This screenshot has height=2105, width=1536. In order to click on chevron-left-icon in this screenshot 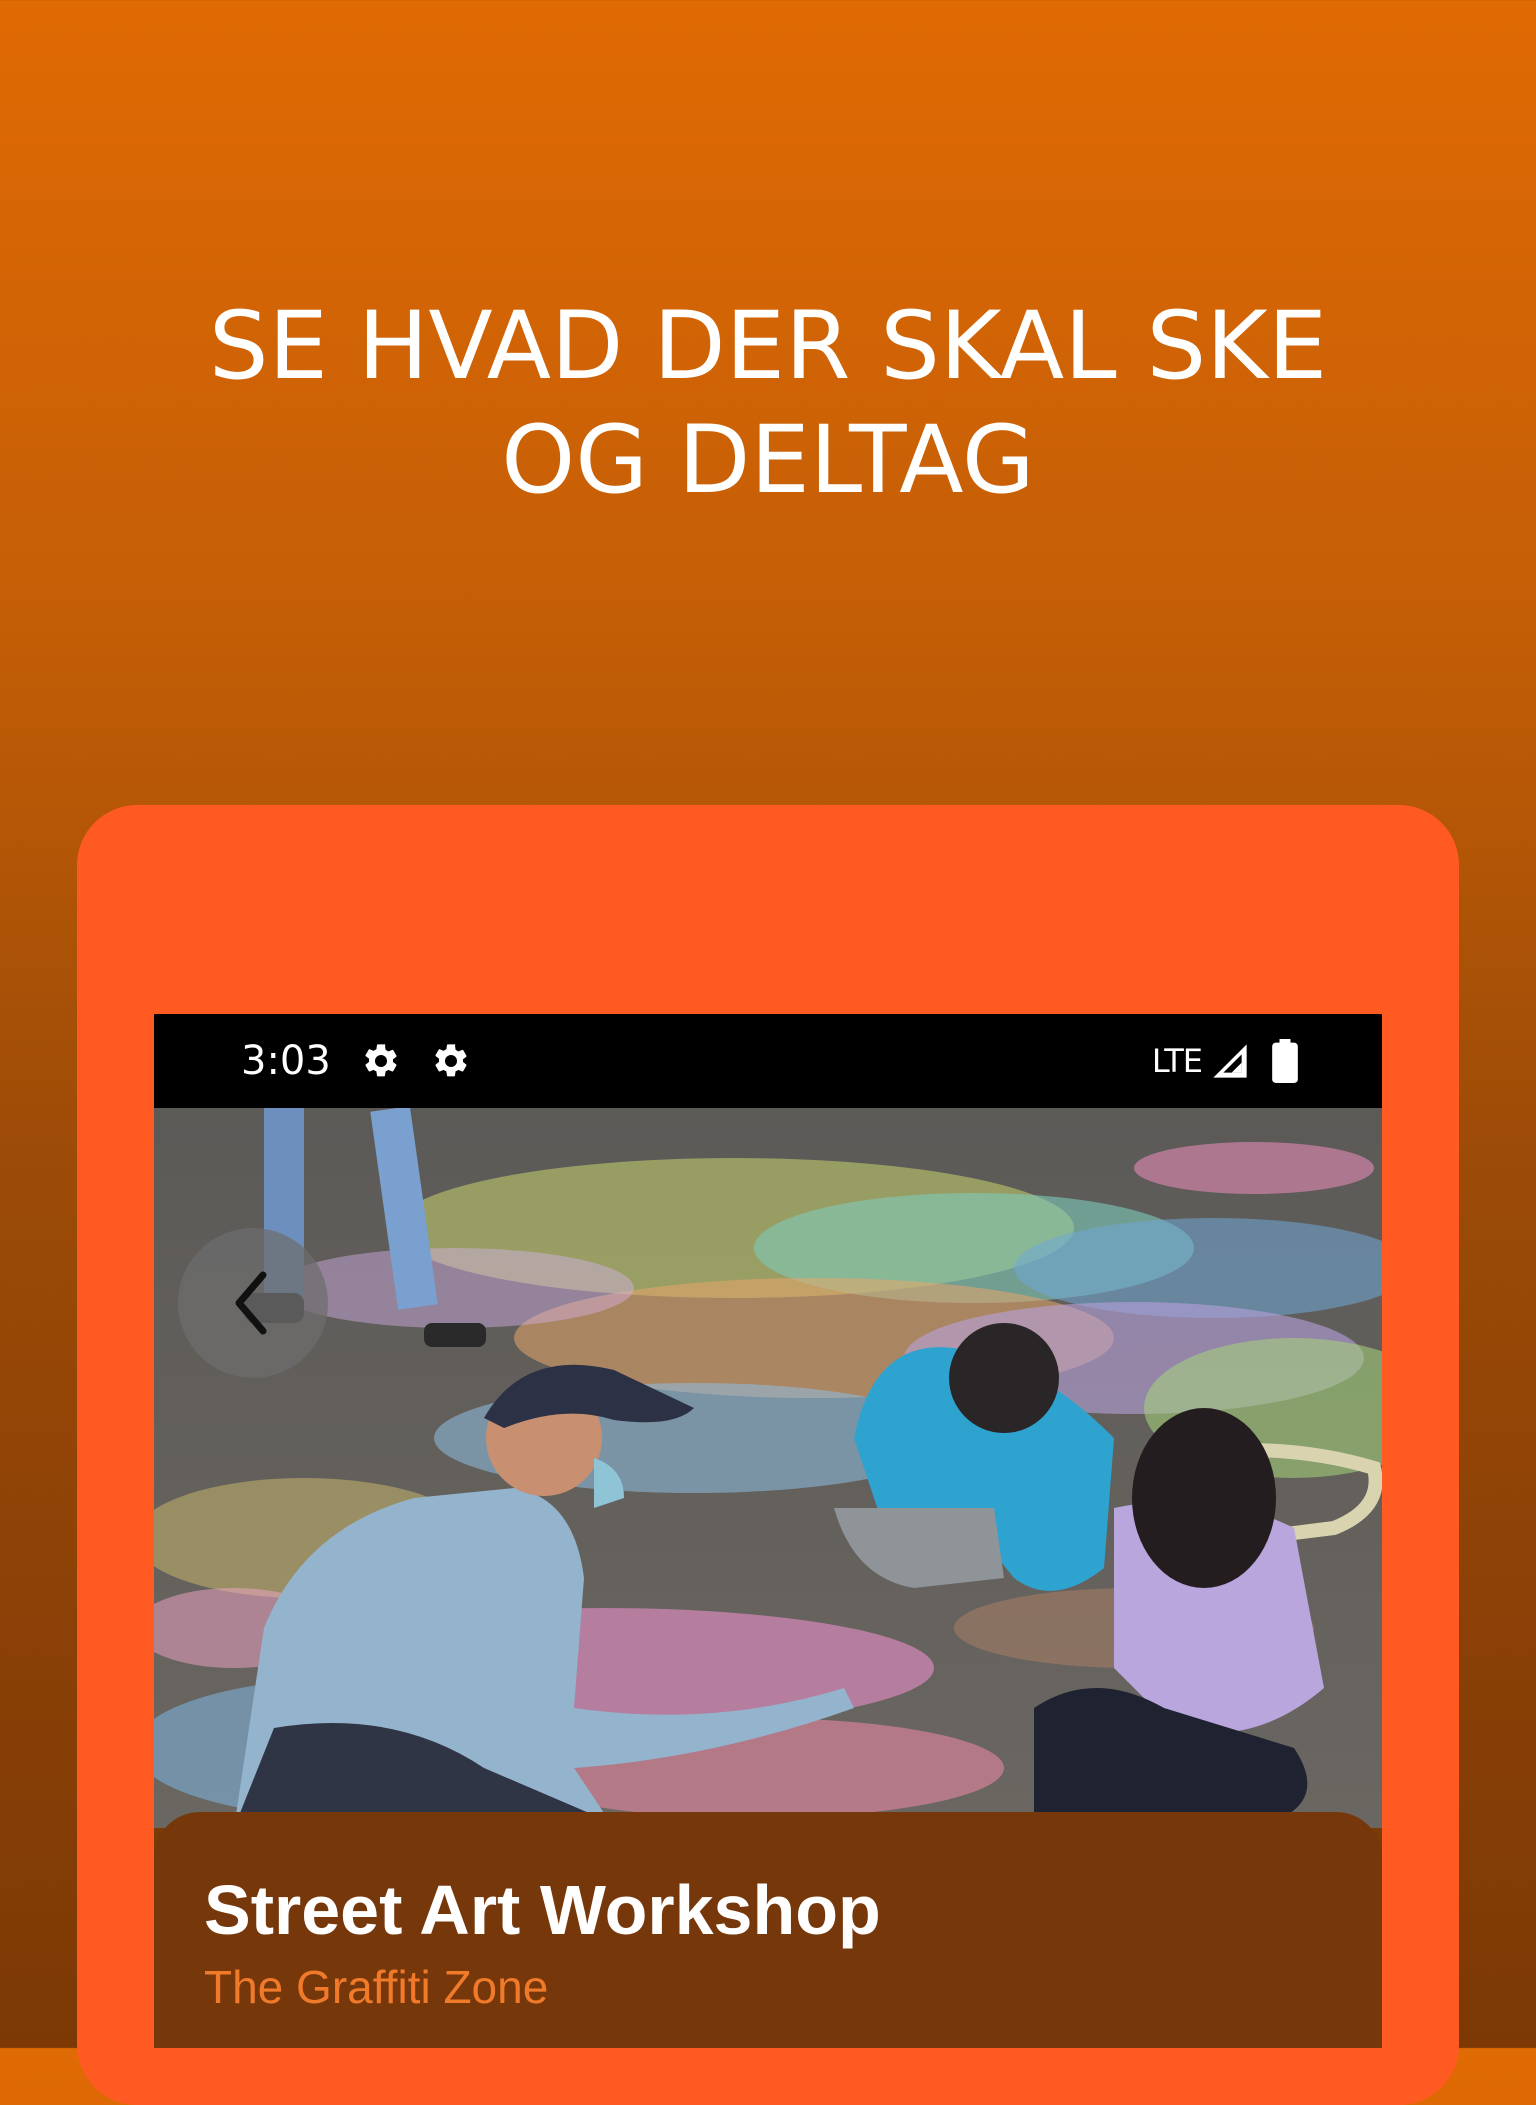, I will do `click(251, 1303)`.